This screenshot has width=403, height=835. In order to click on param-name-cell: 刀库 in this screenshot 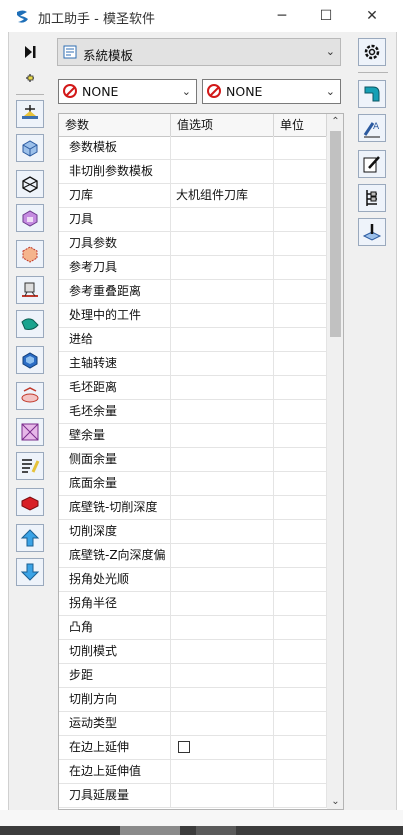, I will do `click(115, 195)`.